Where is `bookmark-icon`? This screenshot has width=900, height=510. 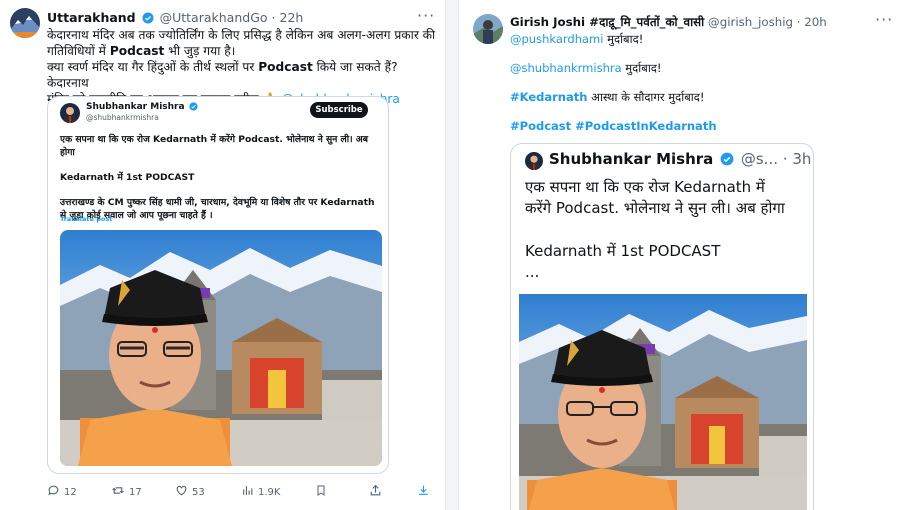
bookmark-icon is located at coordinates (321, 492).